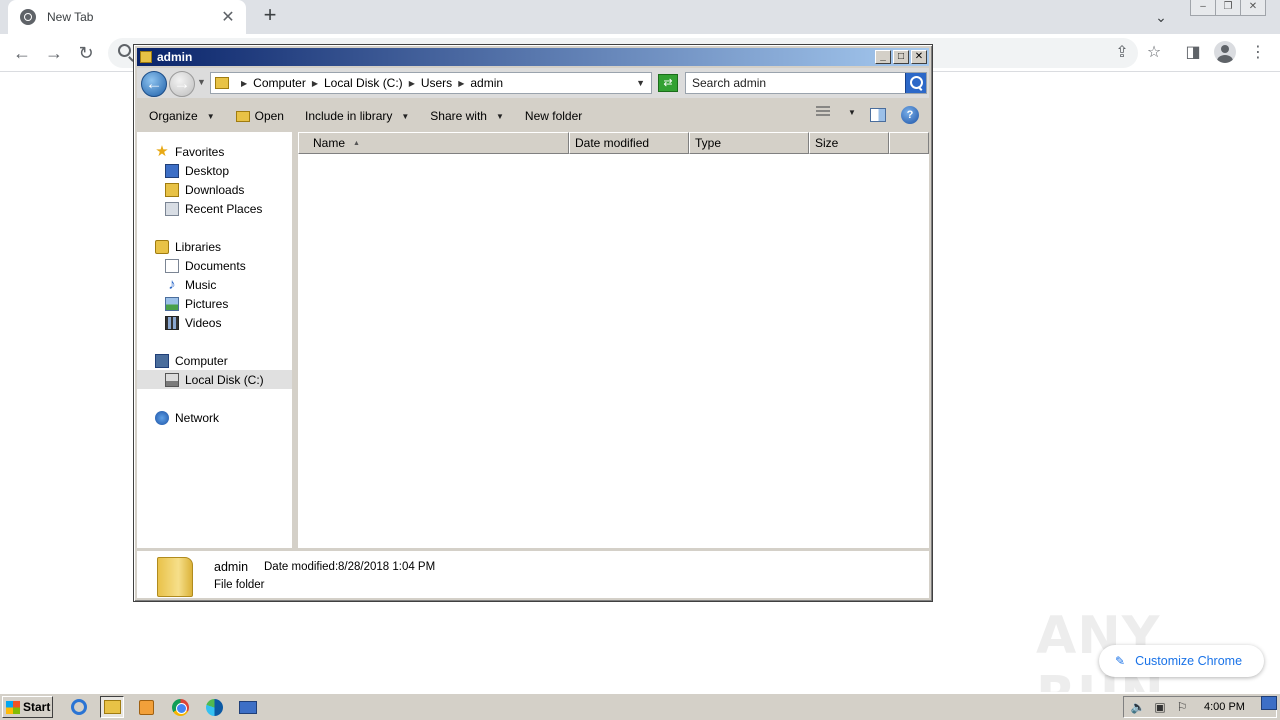 The image size is (1280, 720). What do you see at coordinates (1160, 707) in the screenshot?
I see `network-tray-icon: ▣` at bounding box center [1160, 707].